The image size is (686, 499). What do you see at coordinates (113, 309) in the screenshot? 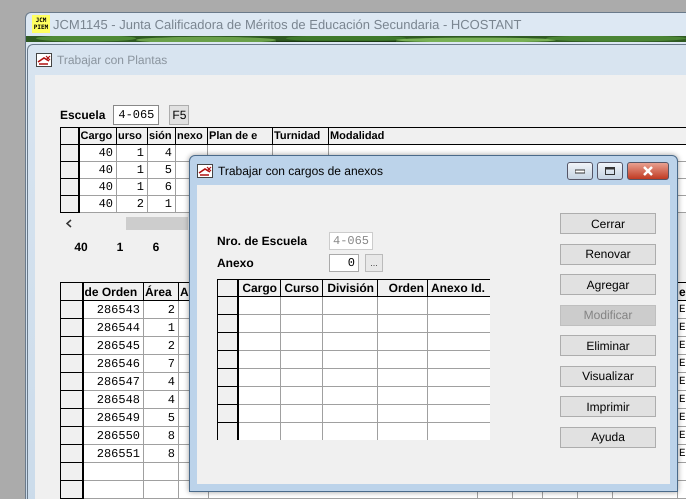
I see `table-cell: 286543` at bounding box center [113, 309].